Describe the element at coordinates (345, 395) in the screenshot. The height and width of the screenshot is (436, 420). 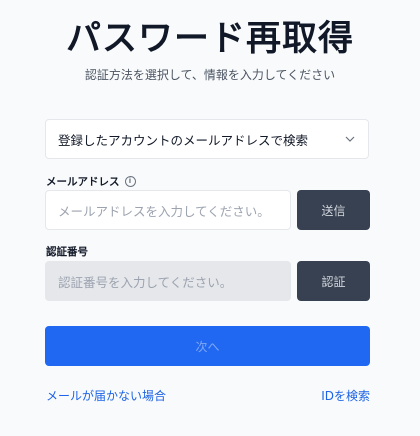
I see `find-id-link: IDを検索` at that location.